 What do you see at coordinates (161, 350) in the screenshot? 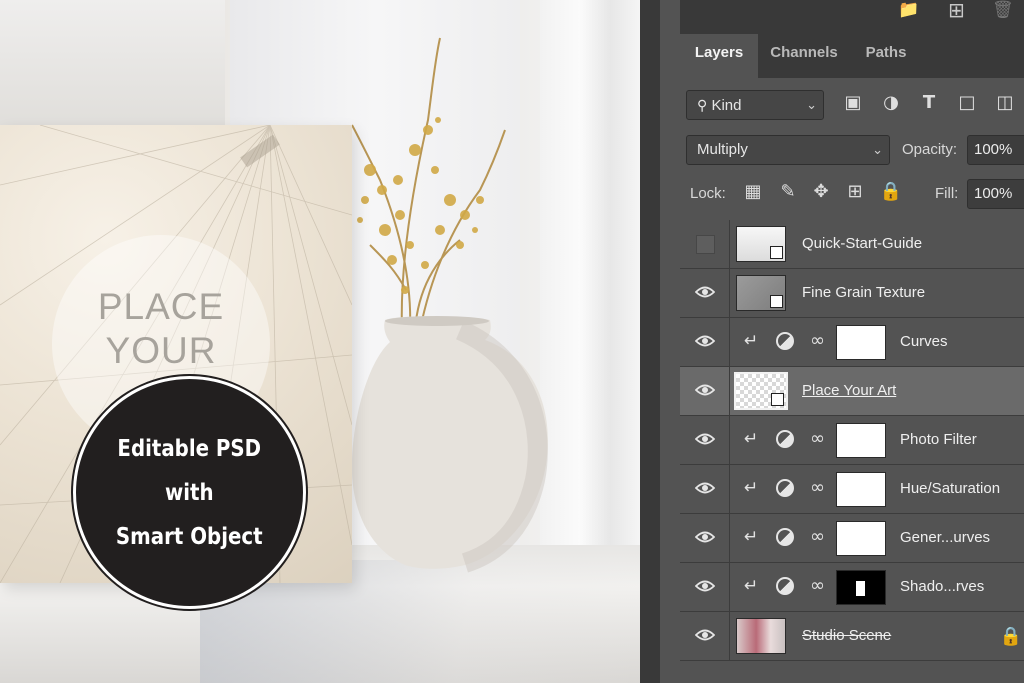
I see `place-line-2: YOUR` at bounding box center [161, 350].